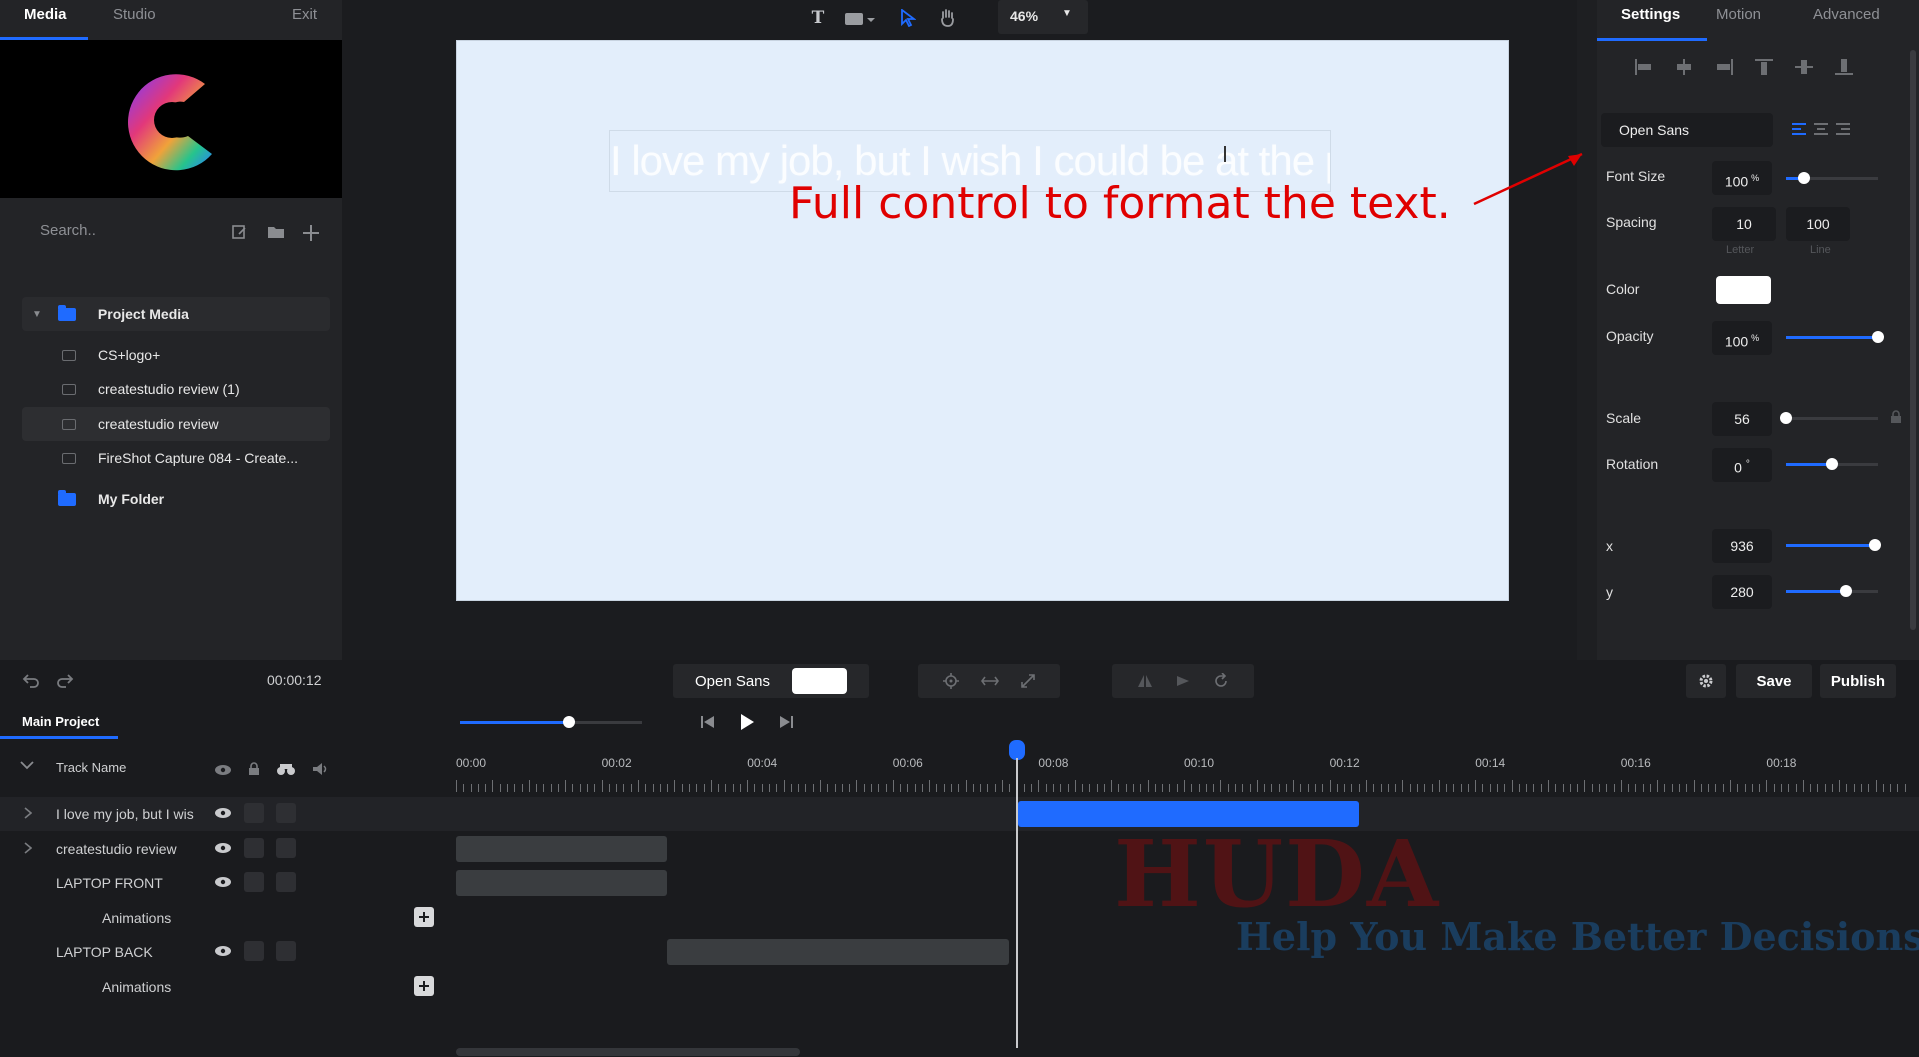 This screenshot has height=1057, width=1919. Describe the element at coordinates (27, 765) in the screenshot. I see `chevron-down-icon` at that location.